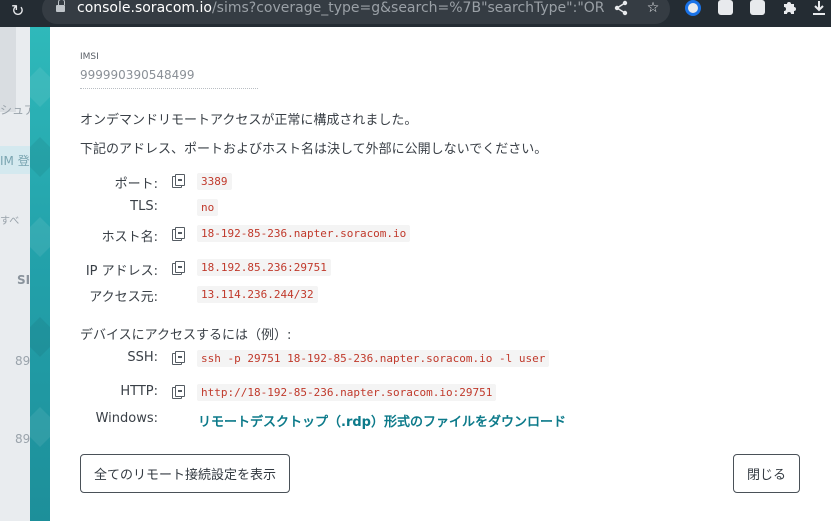  I want to click on background-text: IM 登, so click(15, 161).